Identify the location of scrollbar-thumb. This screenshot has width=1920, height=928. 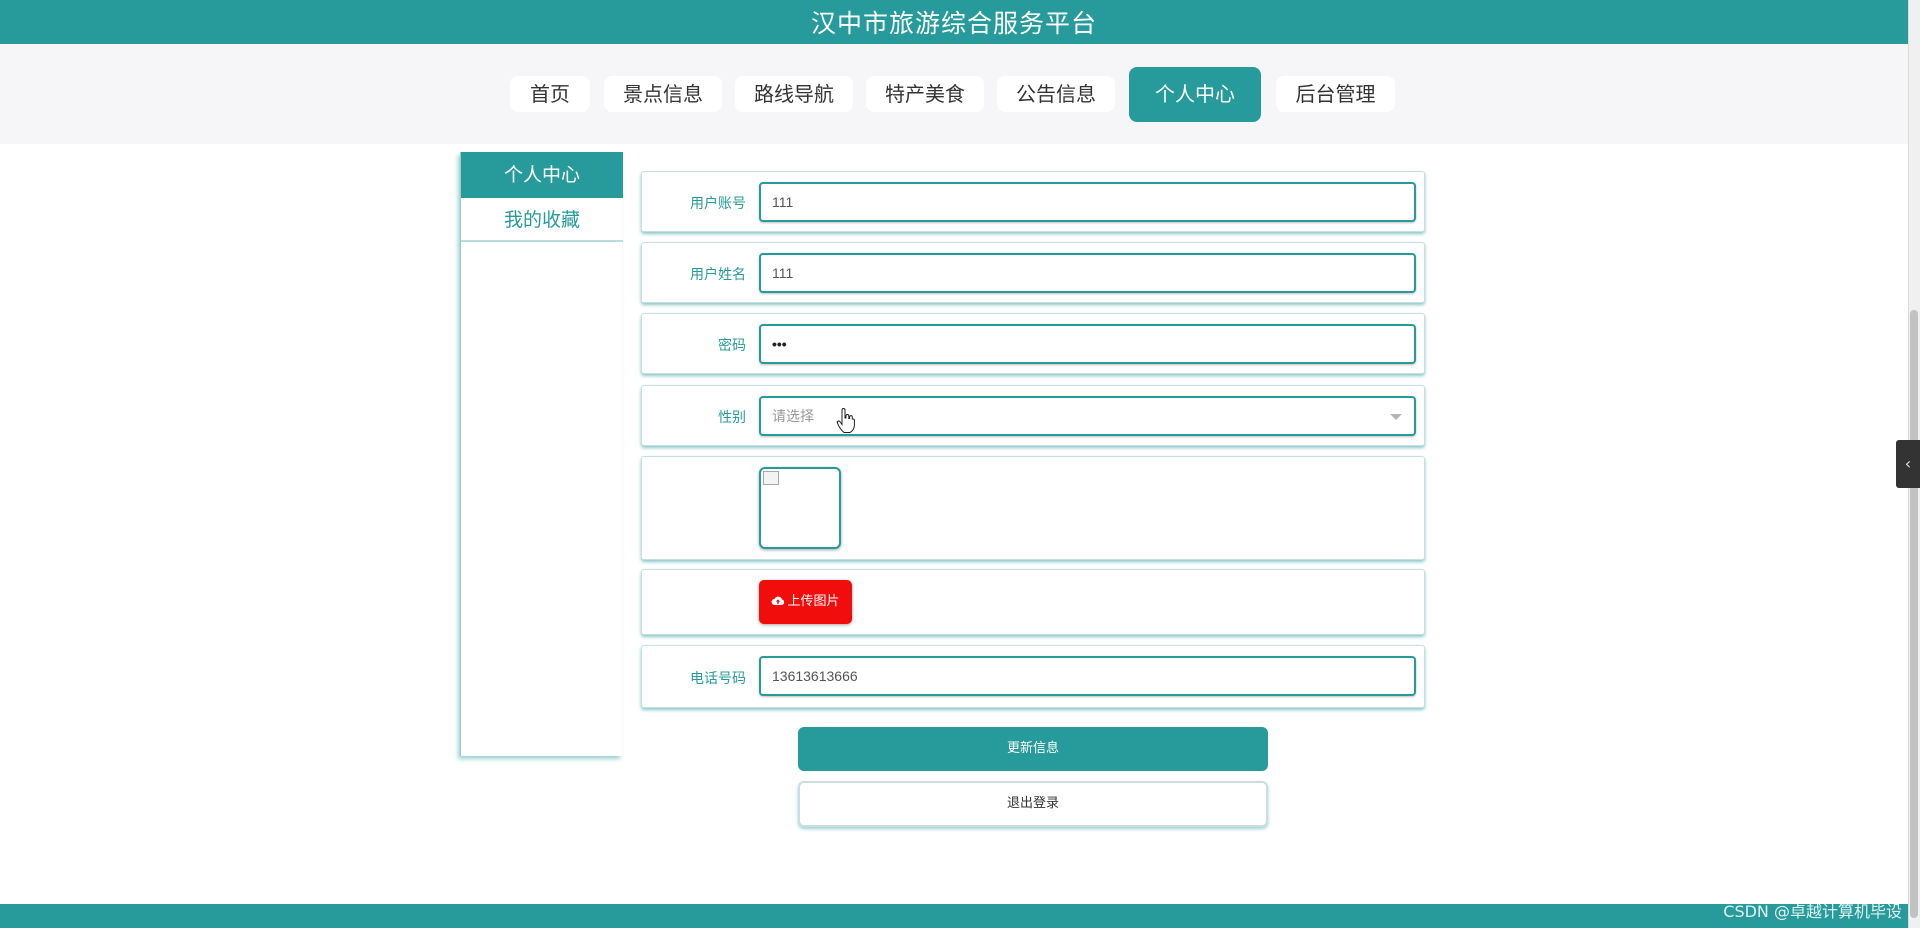
(1914, 614).